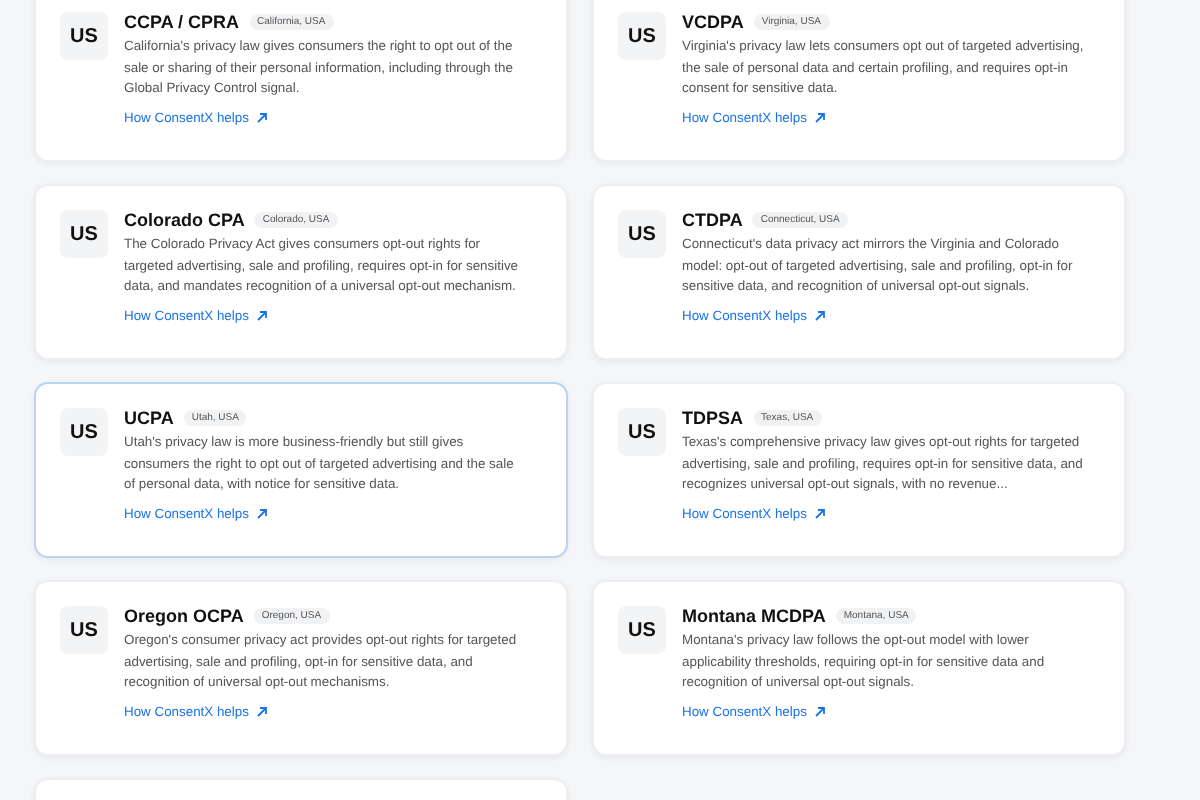 The width and height of the screenshot is (1200, 800). Describe the element at coordinates (184, 616) in the screenshot. I see `law-title: Oregon OCPA` at that location.